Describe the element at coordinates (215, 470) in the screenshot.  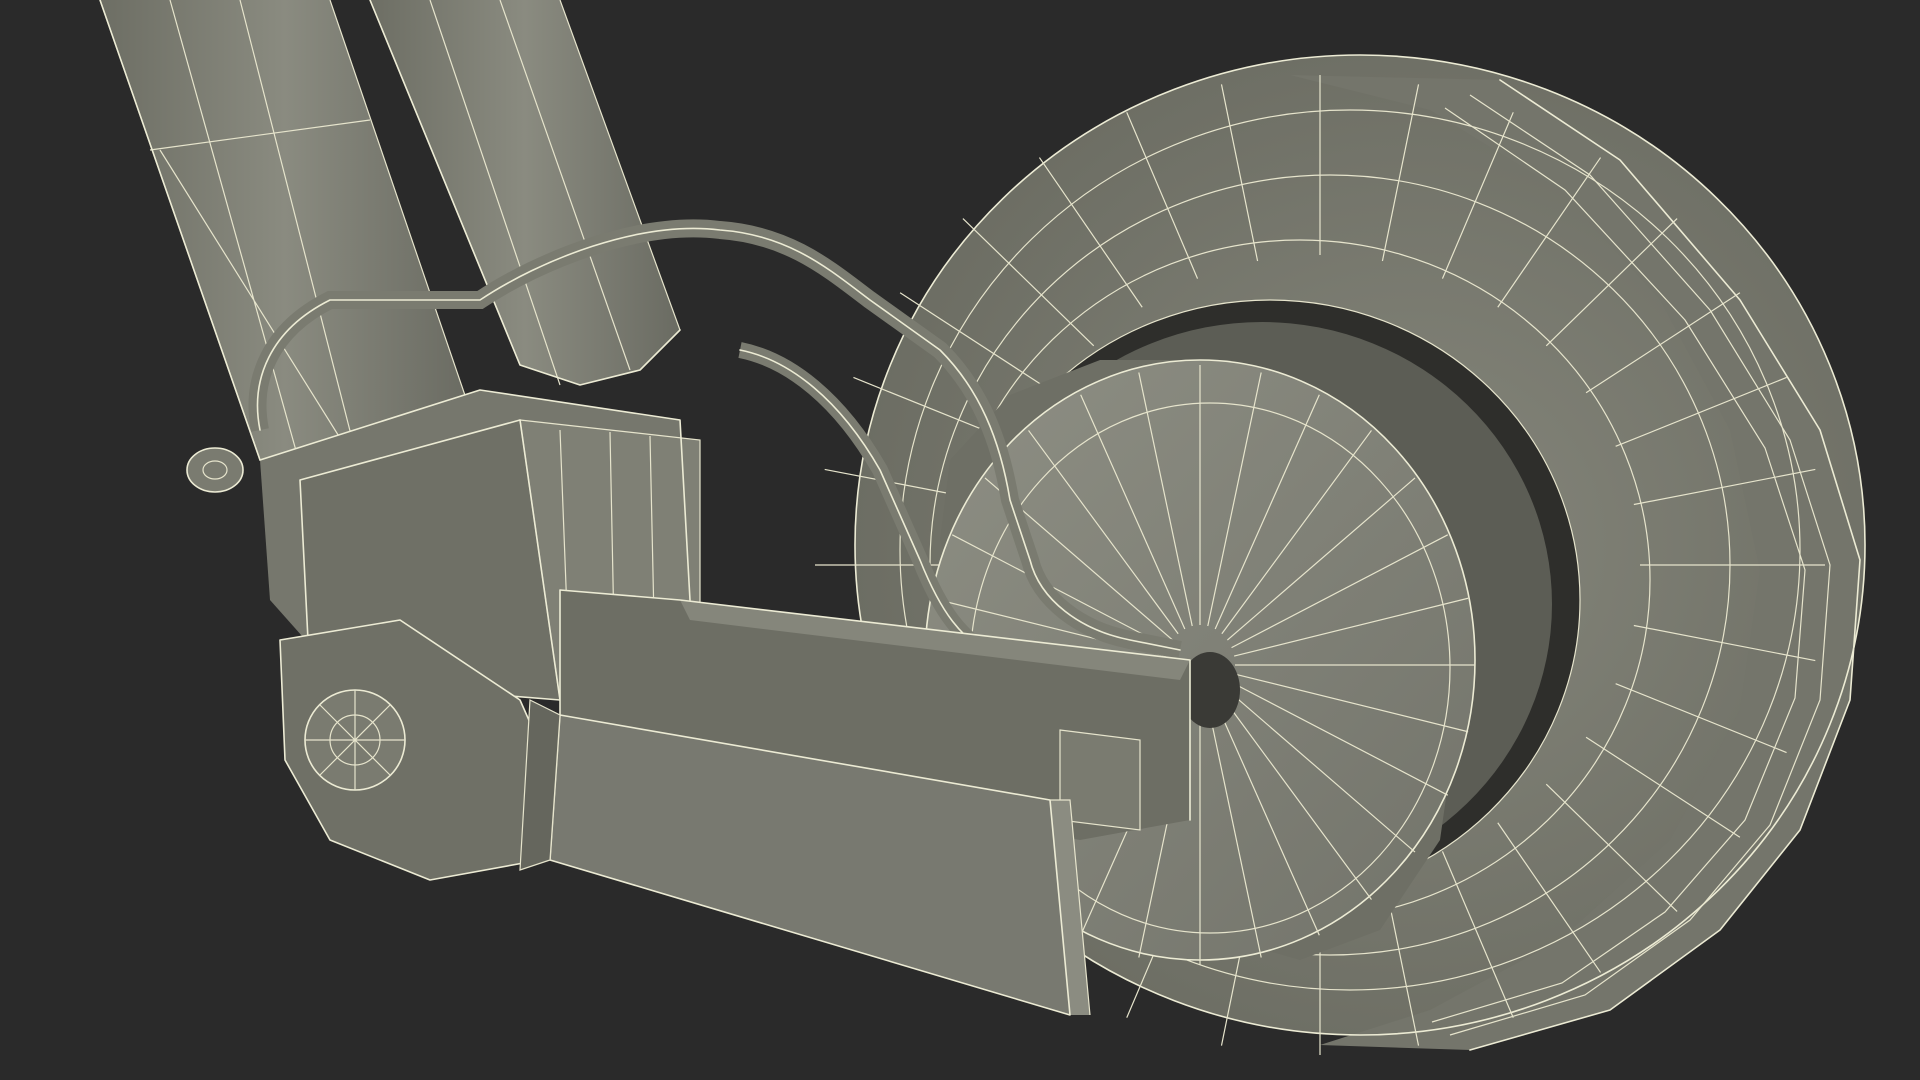
I see `bolt-eyelet` at that location.